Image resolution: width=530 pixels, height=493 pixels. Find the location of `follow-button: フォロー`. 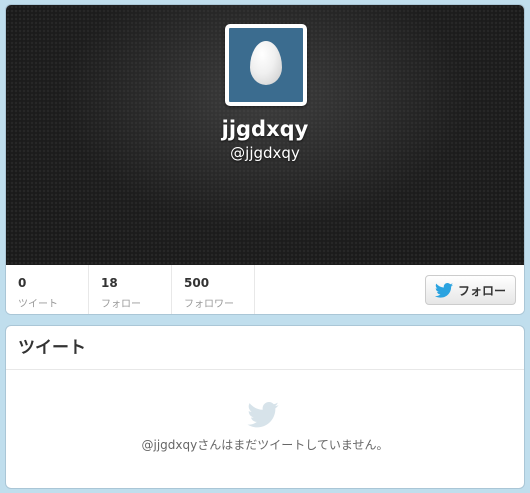

follow-button: フォロー is located at coordinates (470, 290).